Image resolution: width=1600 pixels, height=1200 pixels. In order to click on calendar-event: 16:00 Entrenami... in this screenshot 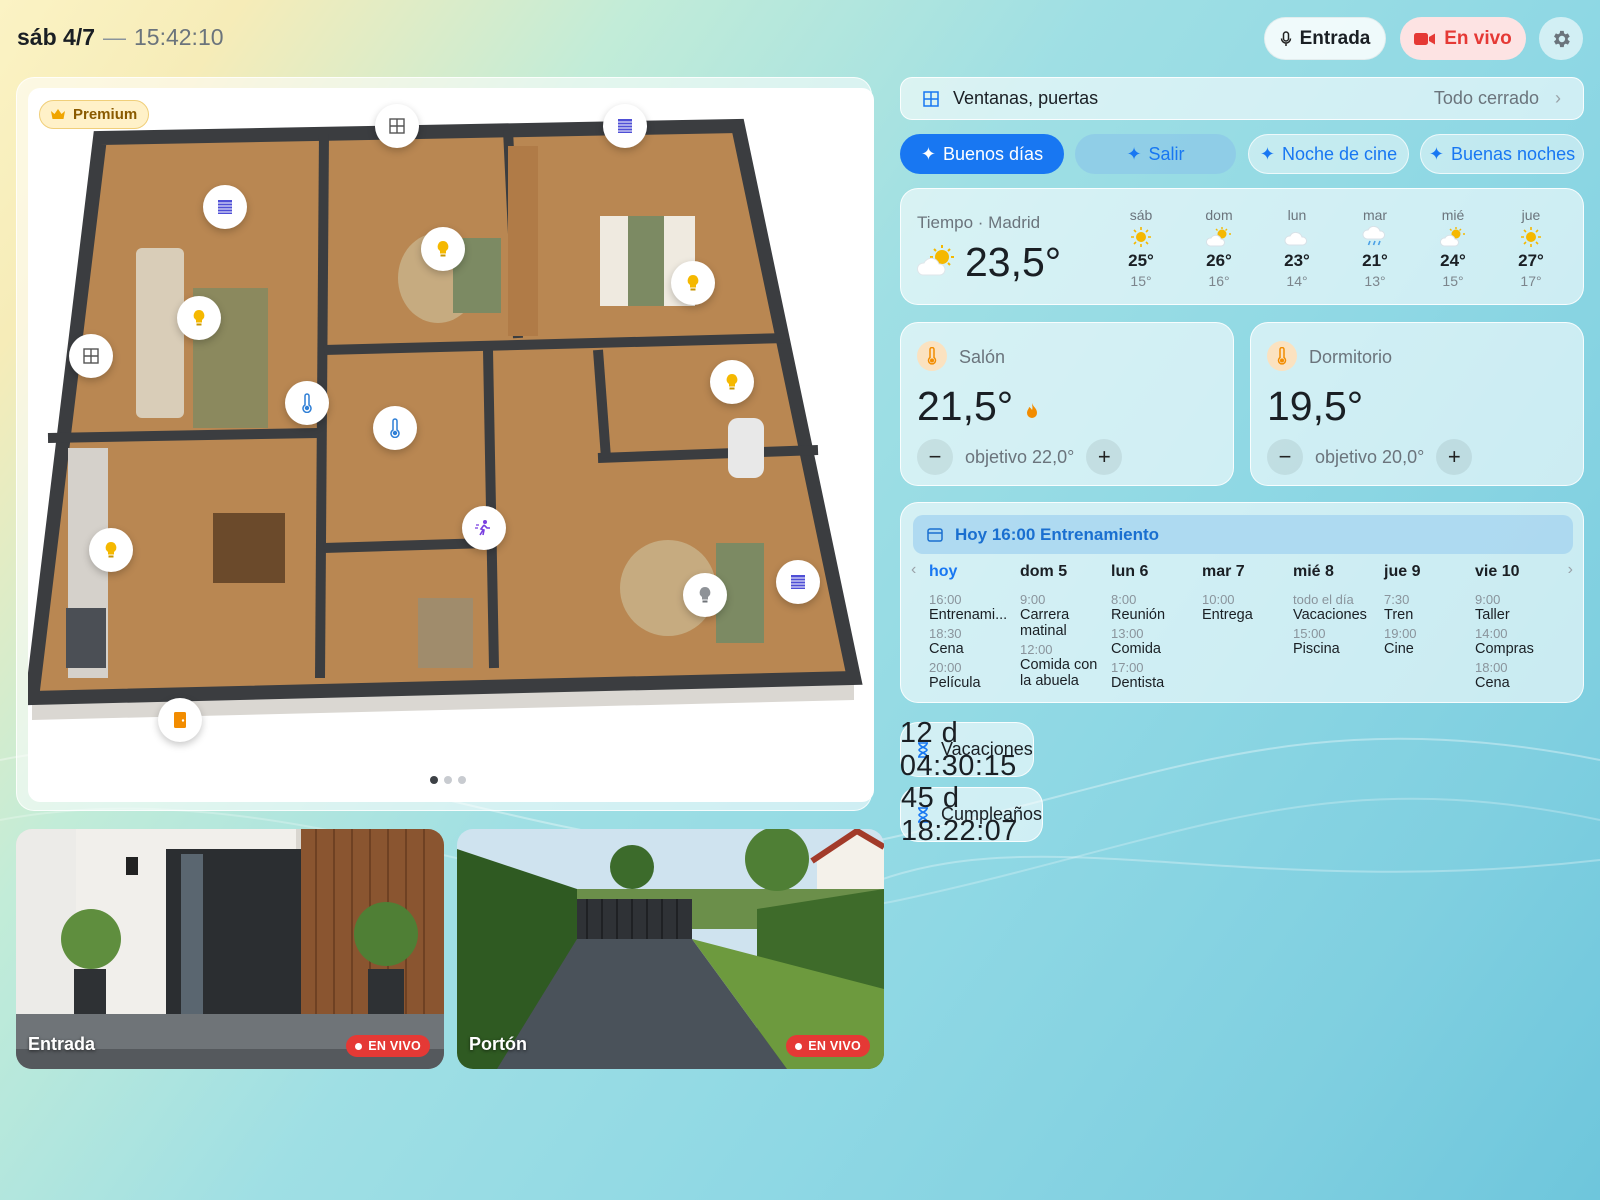, I will do `click(972, 607)`.